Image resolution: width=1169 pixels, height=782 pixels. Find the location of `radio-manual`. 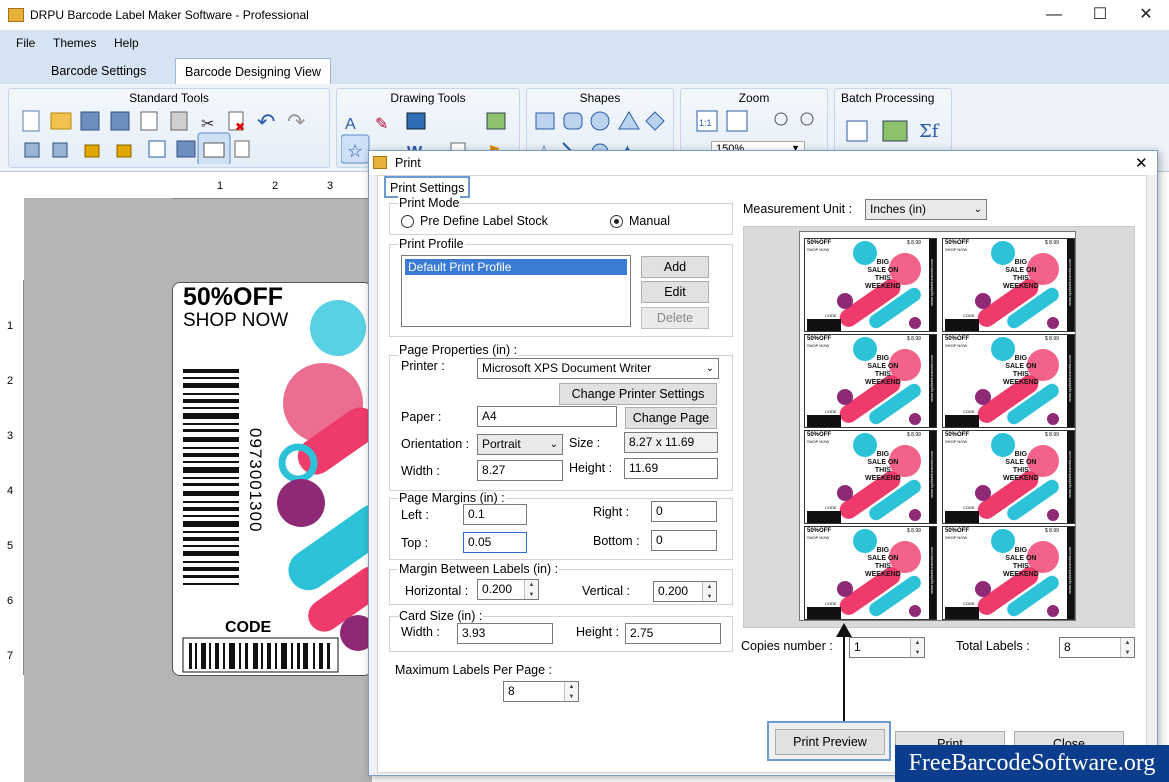

radio-manual is located at coordinates (616, 221).